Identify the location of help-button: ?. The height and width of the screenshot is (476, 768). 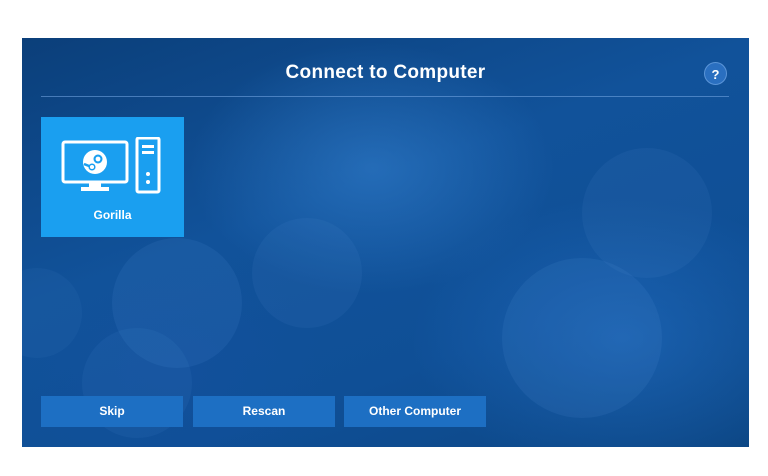
(715, 73).